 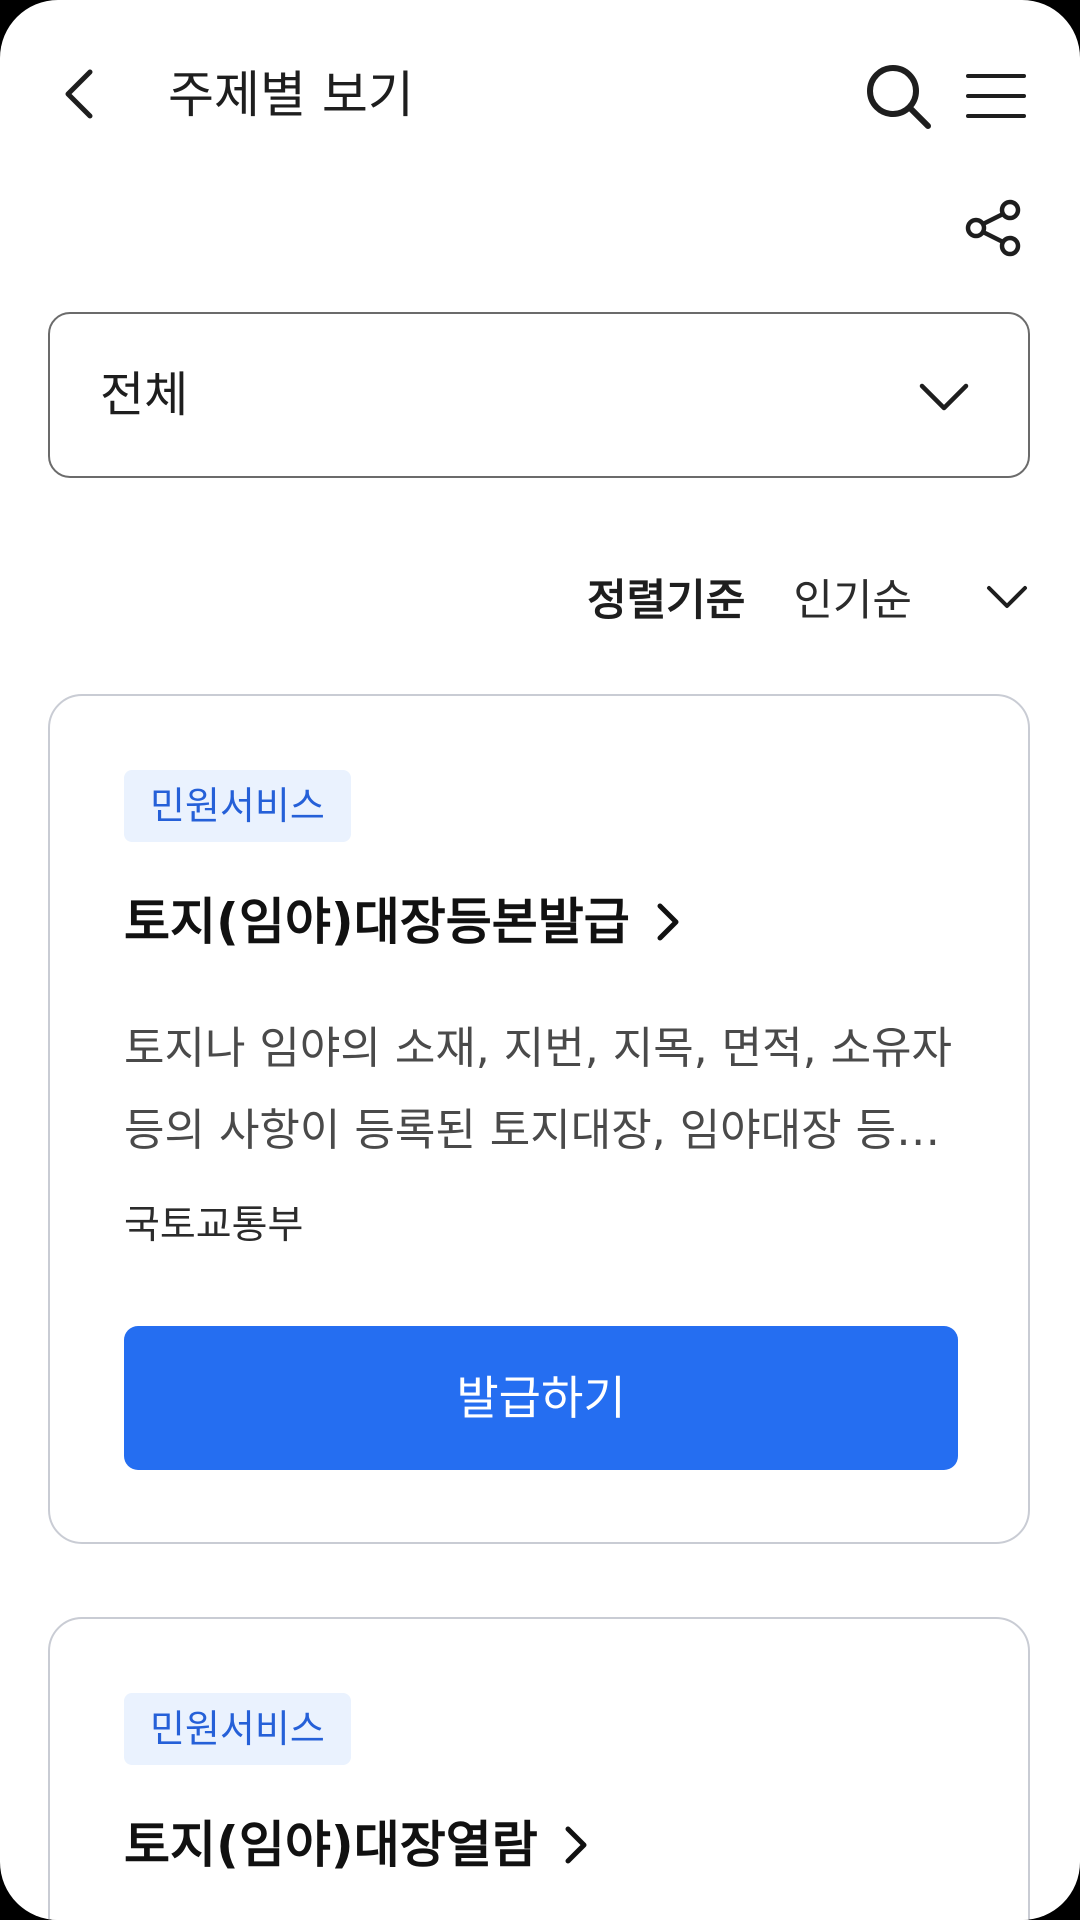 I want to click on sort-row: 정렬기준 인기순, so click(x=808, y=597).